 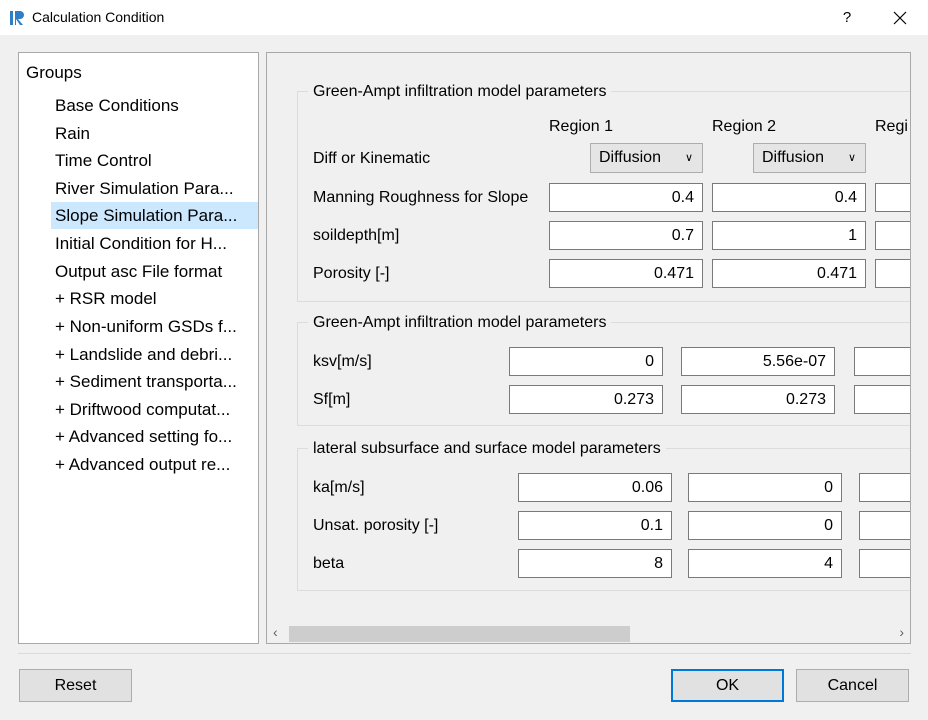 What do you see at coordinates (765, 563) in the screenshot?
I see `beta-input-region2: 4` at bounding box center [765, 563].